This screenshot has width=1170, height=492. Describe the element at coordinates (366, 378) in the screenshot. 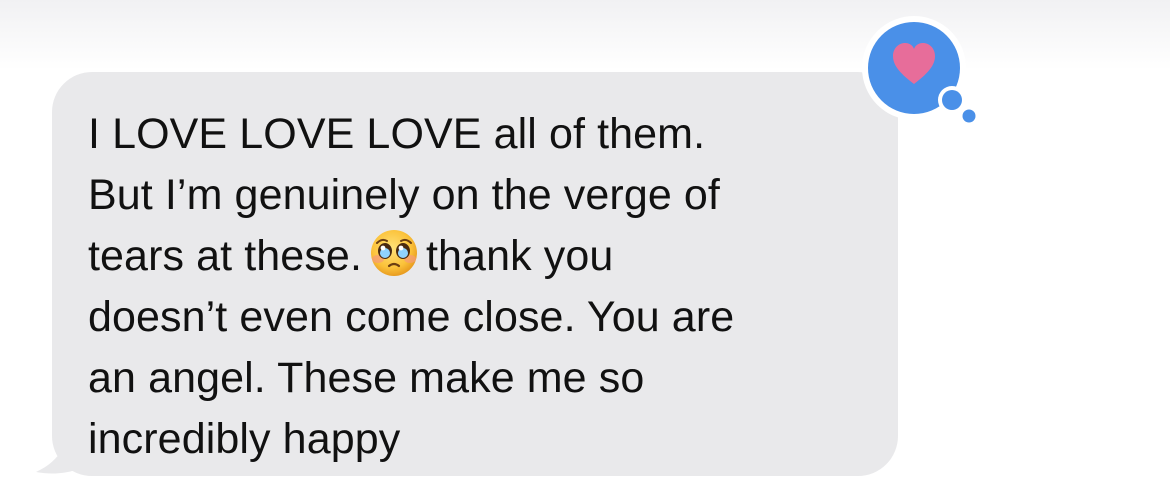

I see `message-line: an angel. These make me so` at that location.